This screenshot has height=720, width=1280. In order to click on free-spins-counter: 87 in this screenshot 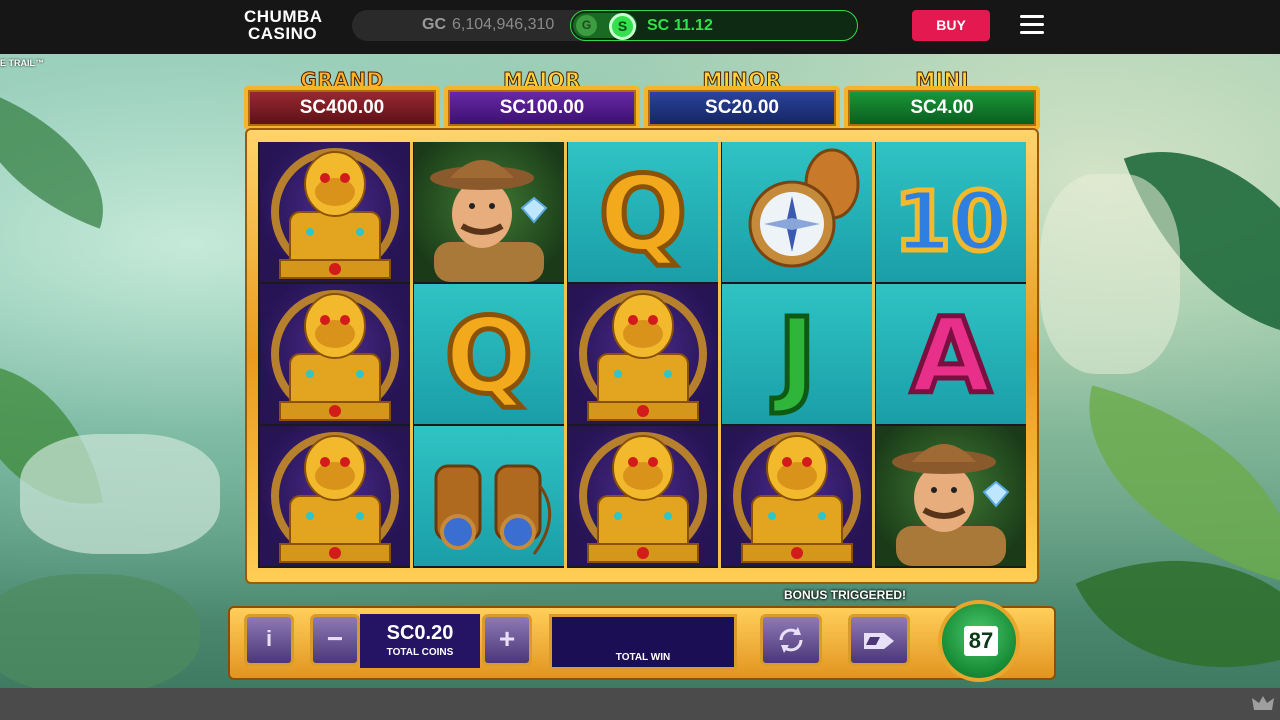, I will do `click(979, 641)`.